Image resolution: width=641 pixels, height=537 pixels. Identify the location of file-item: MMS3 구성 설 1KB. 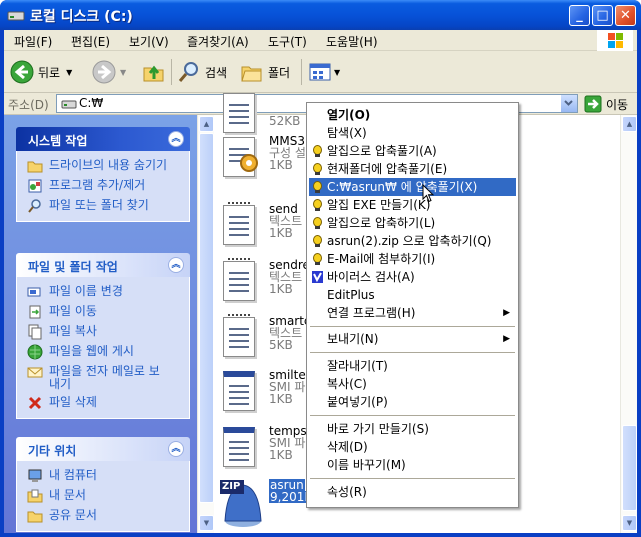
(267, 161).